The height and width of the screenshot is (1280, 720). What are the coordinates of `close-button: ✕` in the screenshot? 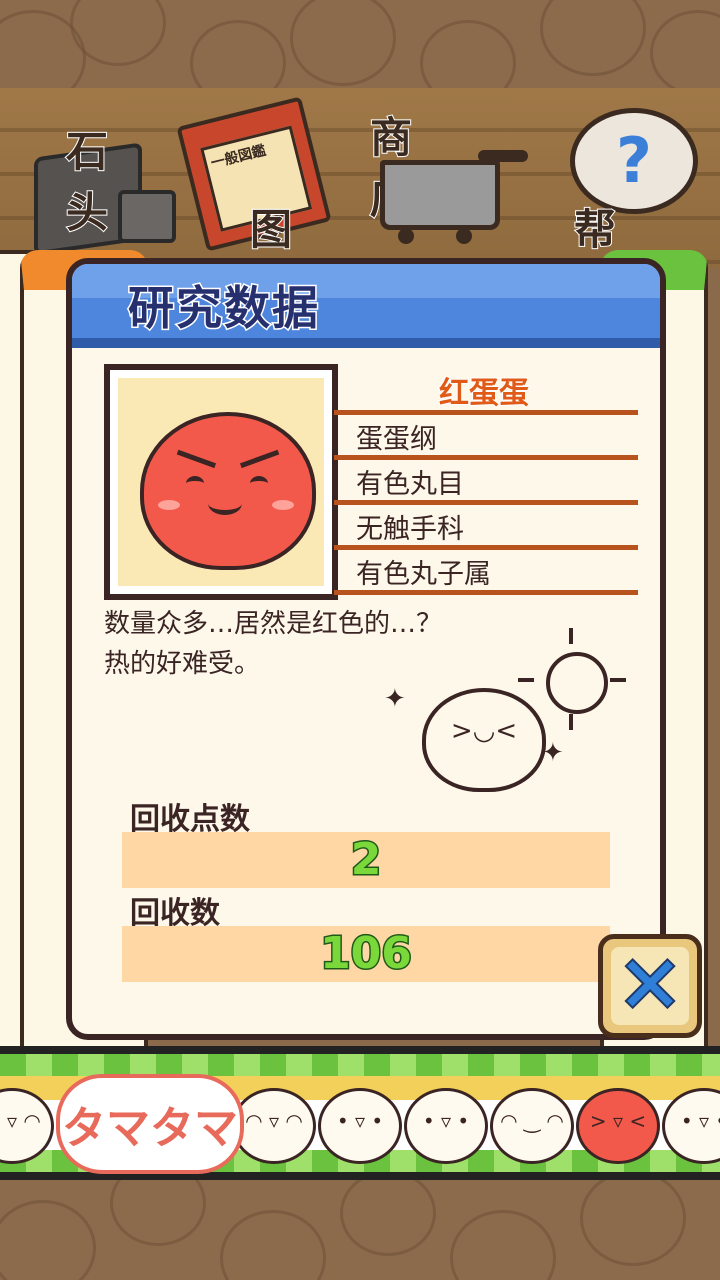 It's located at (650, 986).